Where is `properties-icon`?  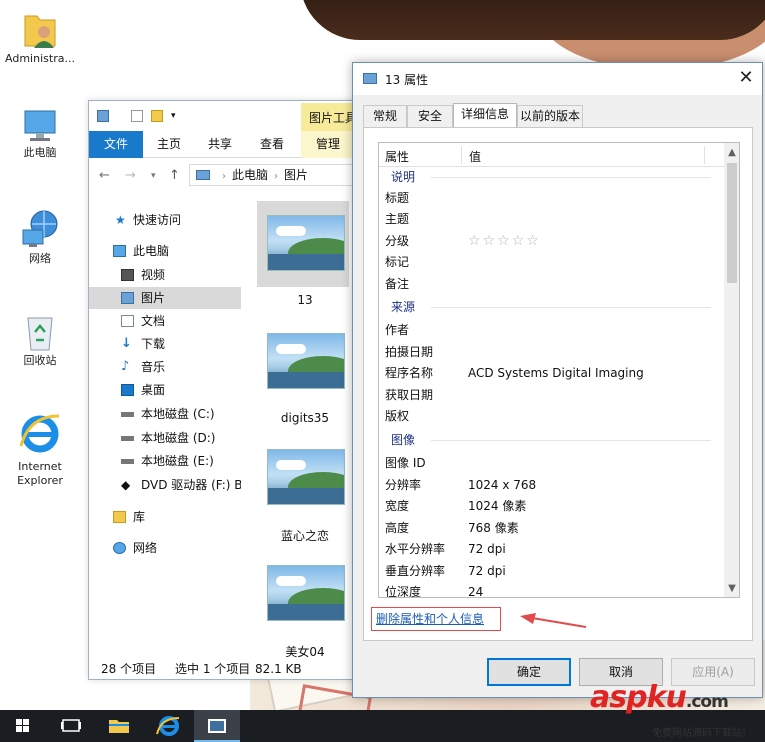
properties-icon is located at coordinates (137, 116).